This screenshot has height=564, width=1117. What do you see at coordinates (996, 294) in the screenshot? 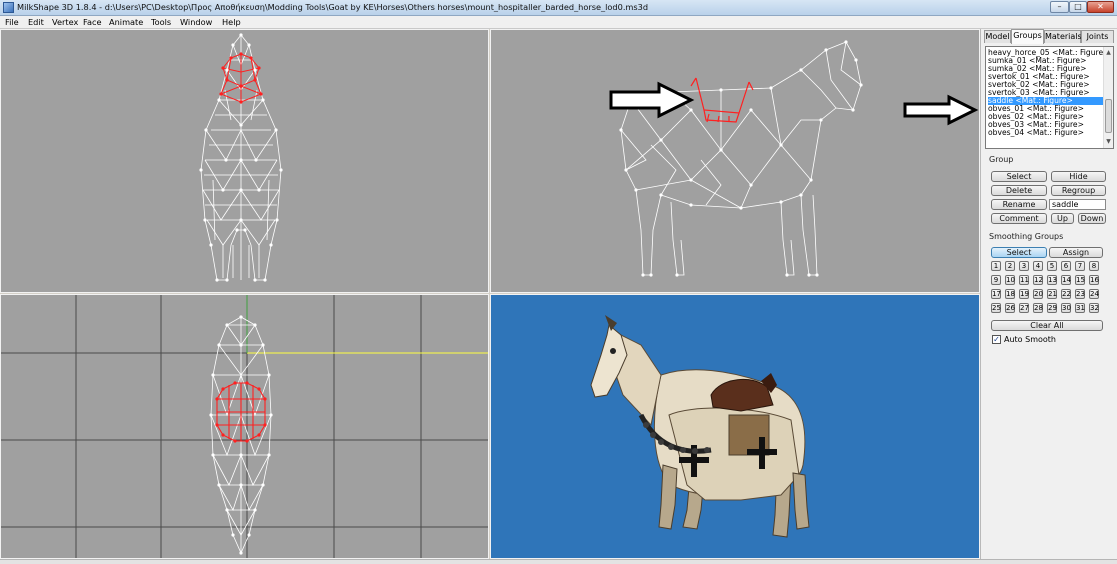
I see `smoothing-group-button: 17` at bounding box center [996, 294].